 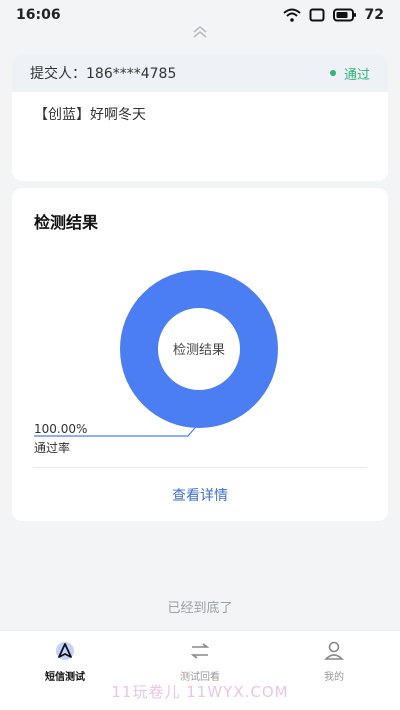 I want to click on submitter-label: 提交人：, so click(x=58, y=74).